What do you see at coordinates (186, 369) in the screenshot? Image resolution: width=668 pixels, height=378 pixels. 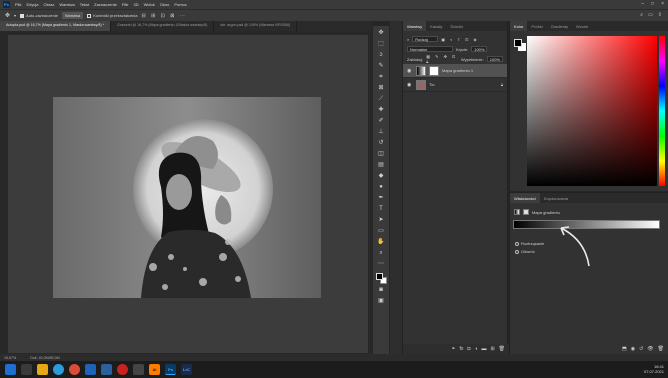 I see `lightroom-icon: LrC` at bounding box center [186, 369].